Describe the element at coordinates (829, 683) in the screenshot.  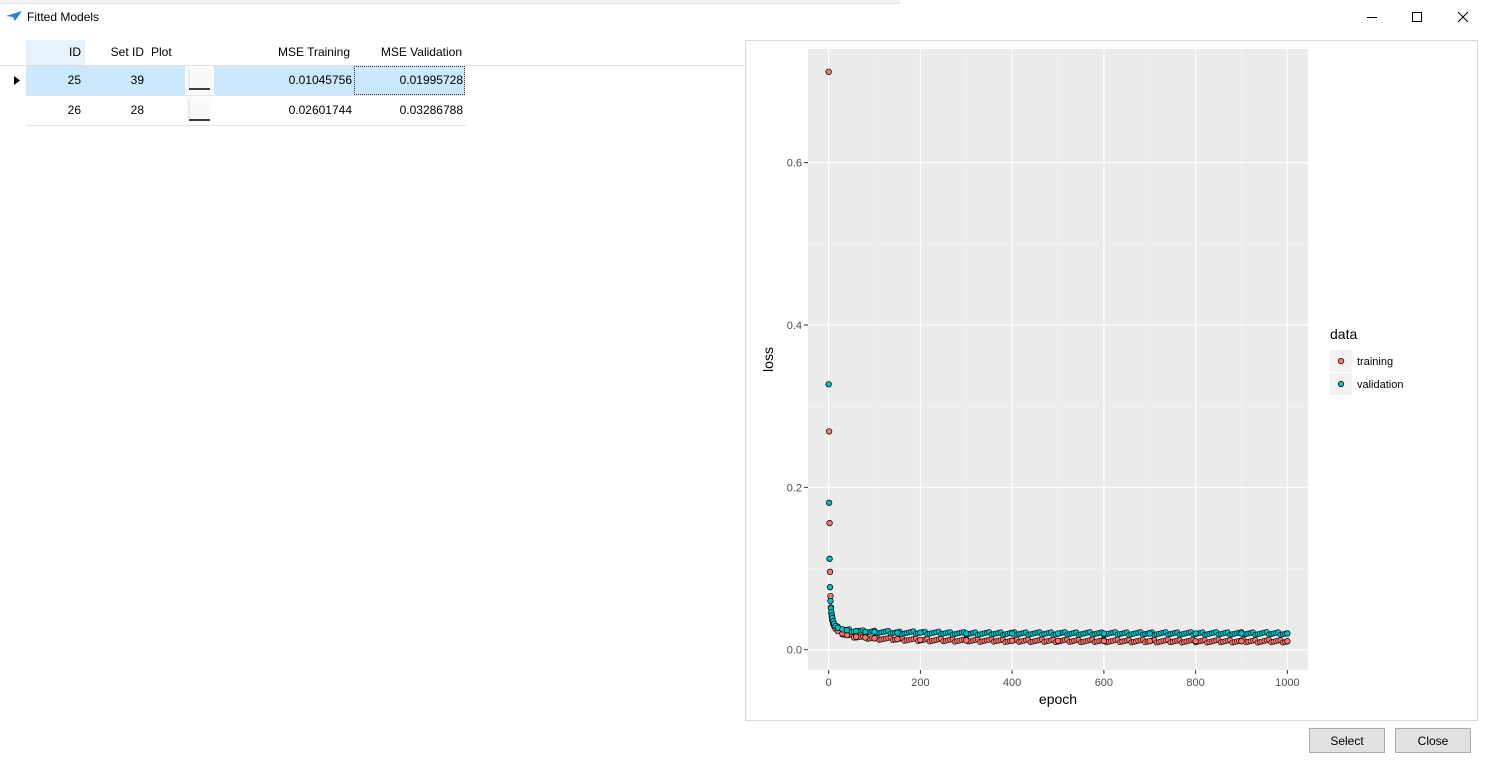
I see `x-tick-label: 0` at that location.